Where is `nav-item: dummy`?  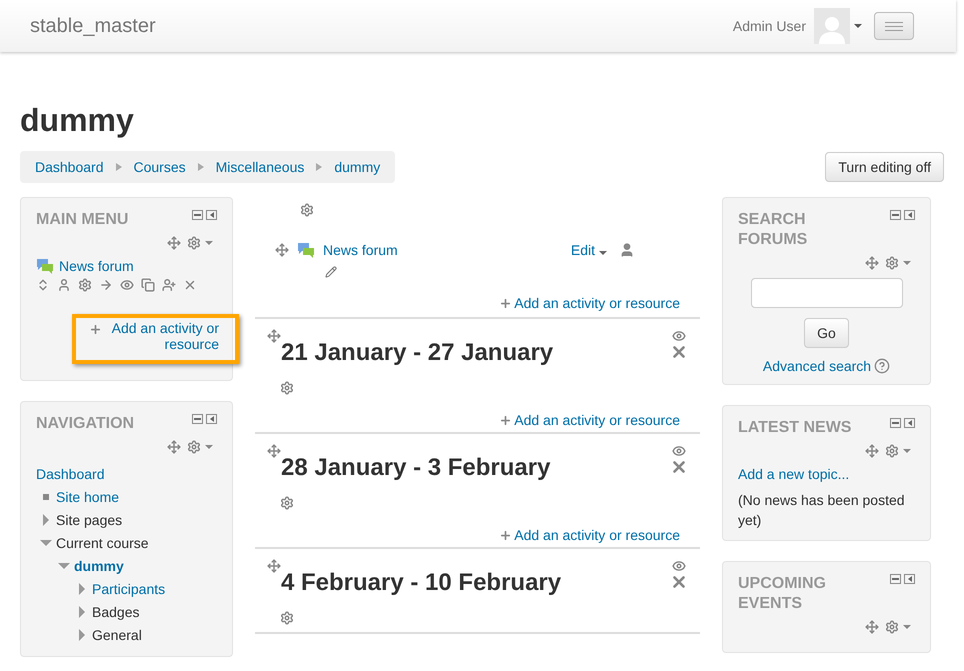 nav-item: dummy is located at coordinates (99, 566).